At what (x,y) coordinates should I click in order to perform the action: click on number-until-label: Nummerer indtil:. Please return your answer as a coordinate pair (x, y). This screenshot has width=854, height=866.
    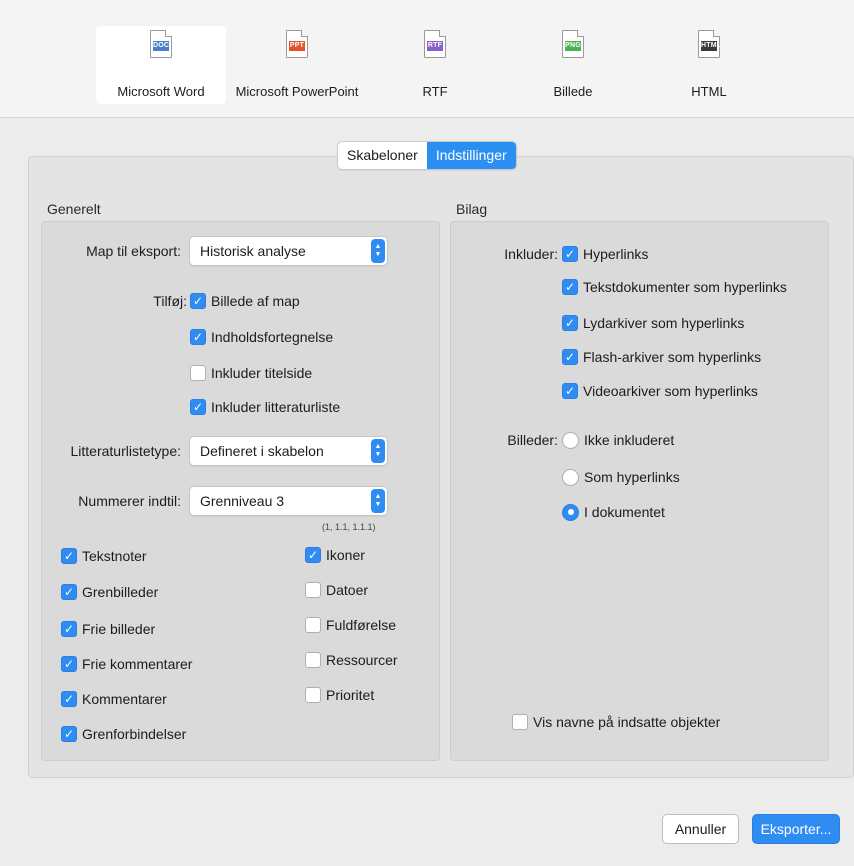
    Looking at the image, I should click on (129, 501).